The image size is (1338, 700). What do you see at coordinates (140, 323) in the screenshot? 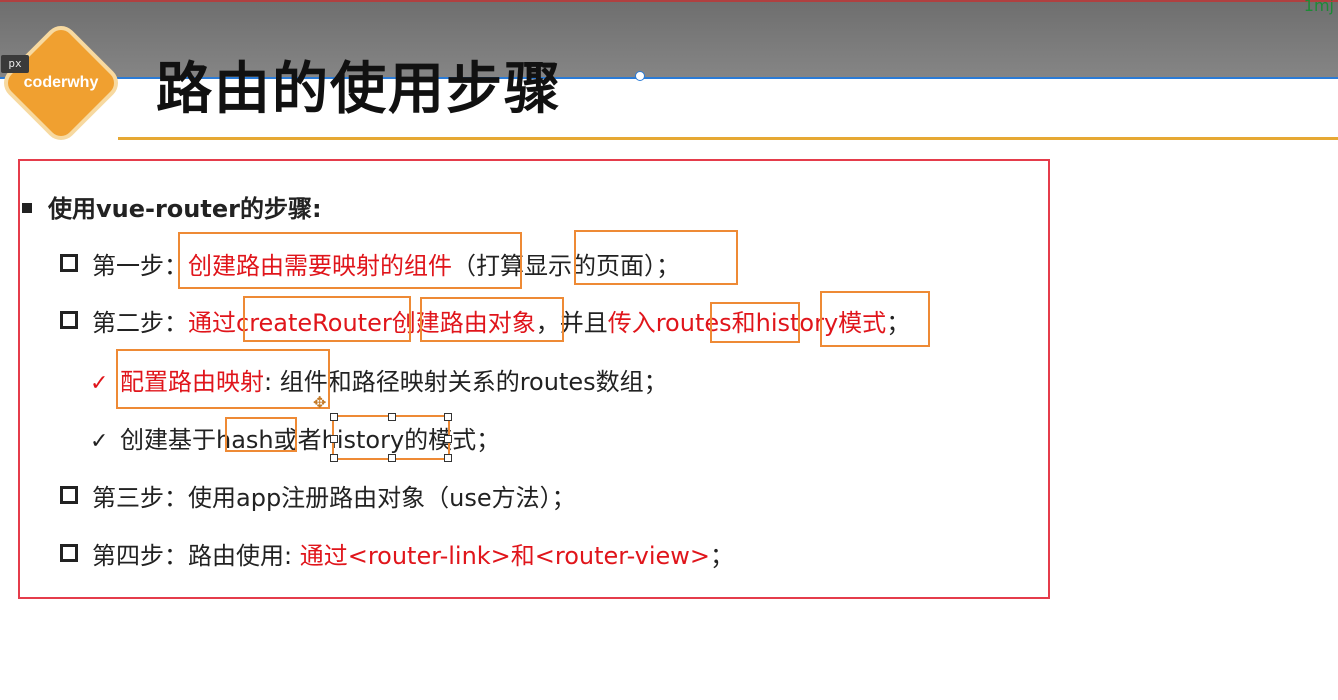
I see `step-2-label: 第二步：` at bounding box center [140, 323].